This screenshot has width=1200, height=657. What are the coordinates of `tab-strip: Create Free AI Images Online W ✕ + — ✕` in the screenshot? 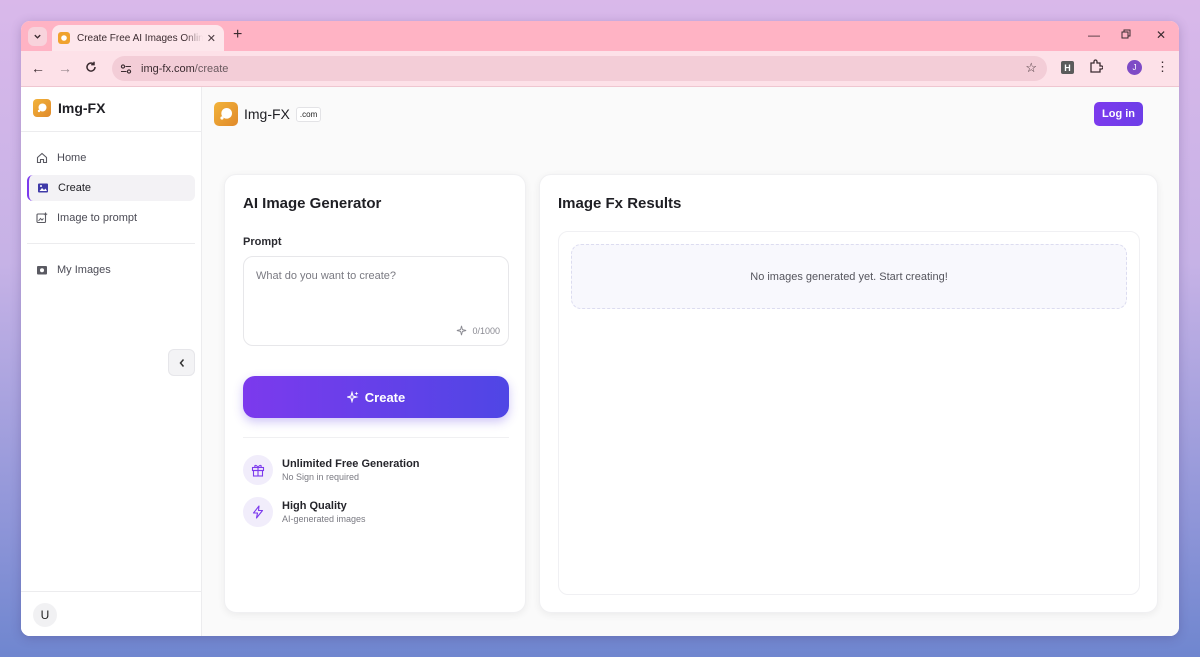 It's located at (600, 36).